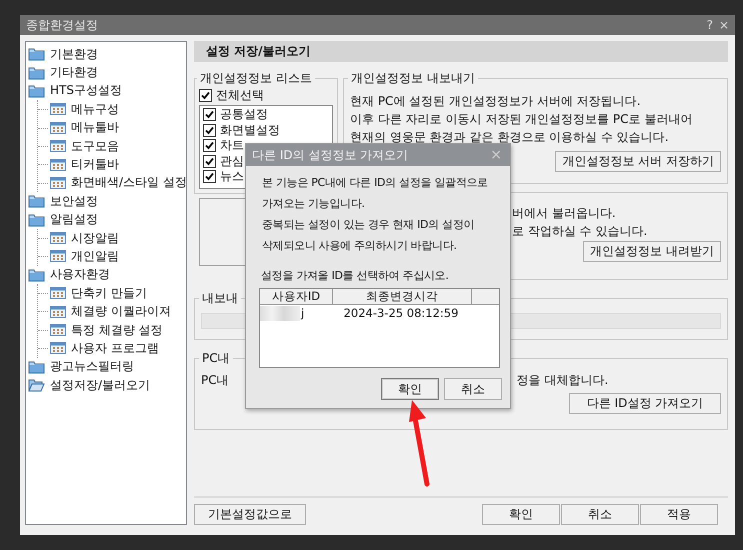  I want to click on description-text: 이후 다른 자리로 이동시 저장된 개인설정정보를 PC로 불러내어, so click(522, 119).